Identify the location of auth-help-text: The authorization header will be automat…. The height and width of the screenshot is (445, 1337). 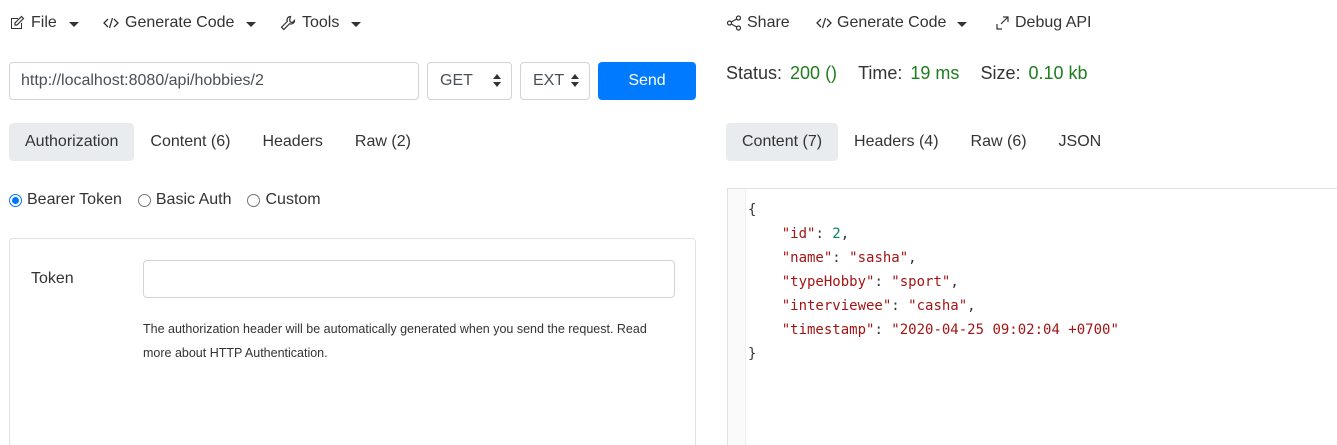
(395, 341).